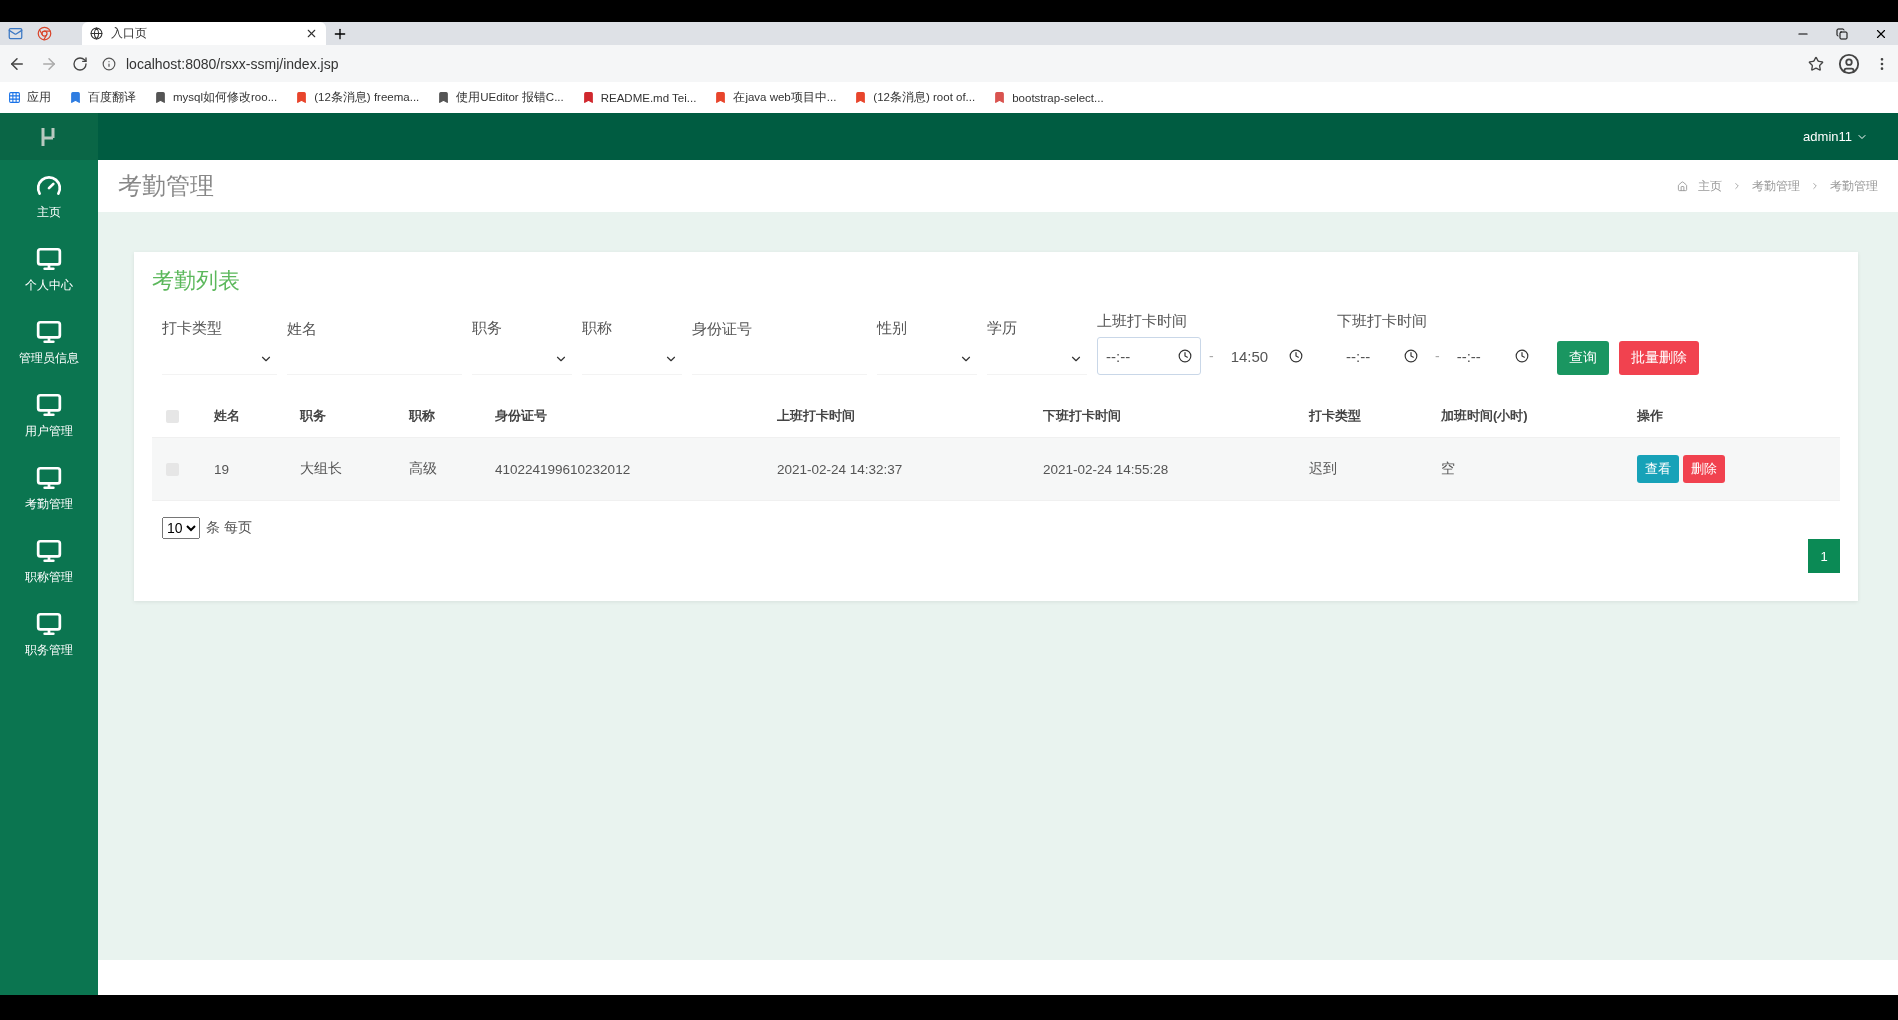 The height and width of the screenshot is (1020, 1898). I want to click on sidebar-item: 职称管理, so click(49, 561).